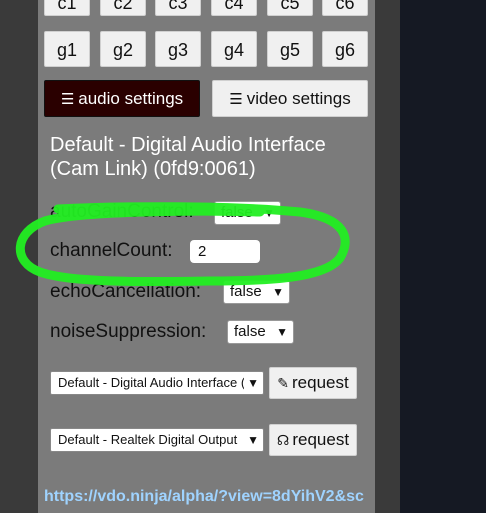 This screenshot has width=486, height=513. What do you see at coordinates (122, 211) in the screenshot?
I see `auto-gain-label: autoGainControl:` at bounding box center [122, 211].